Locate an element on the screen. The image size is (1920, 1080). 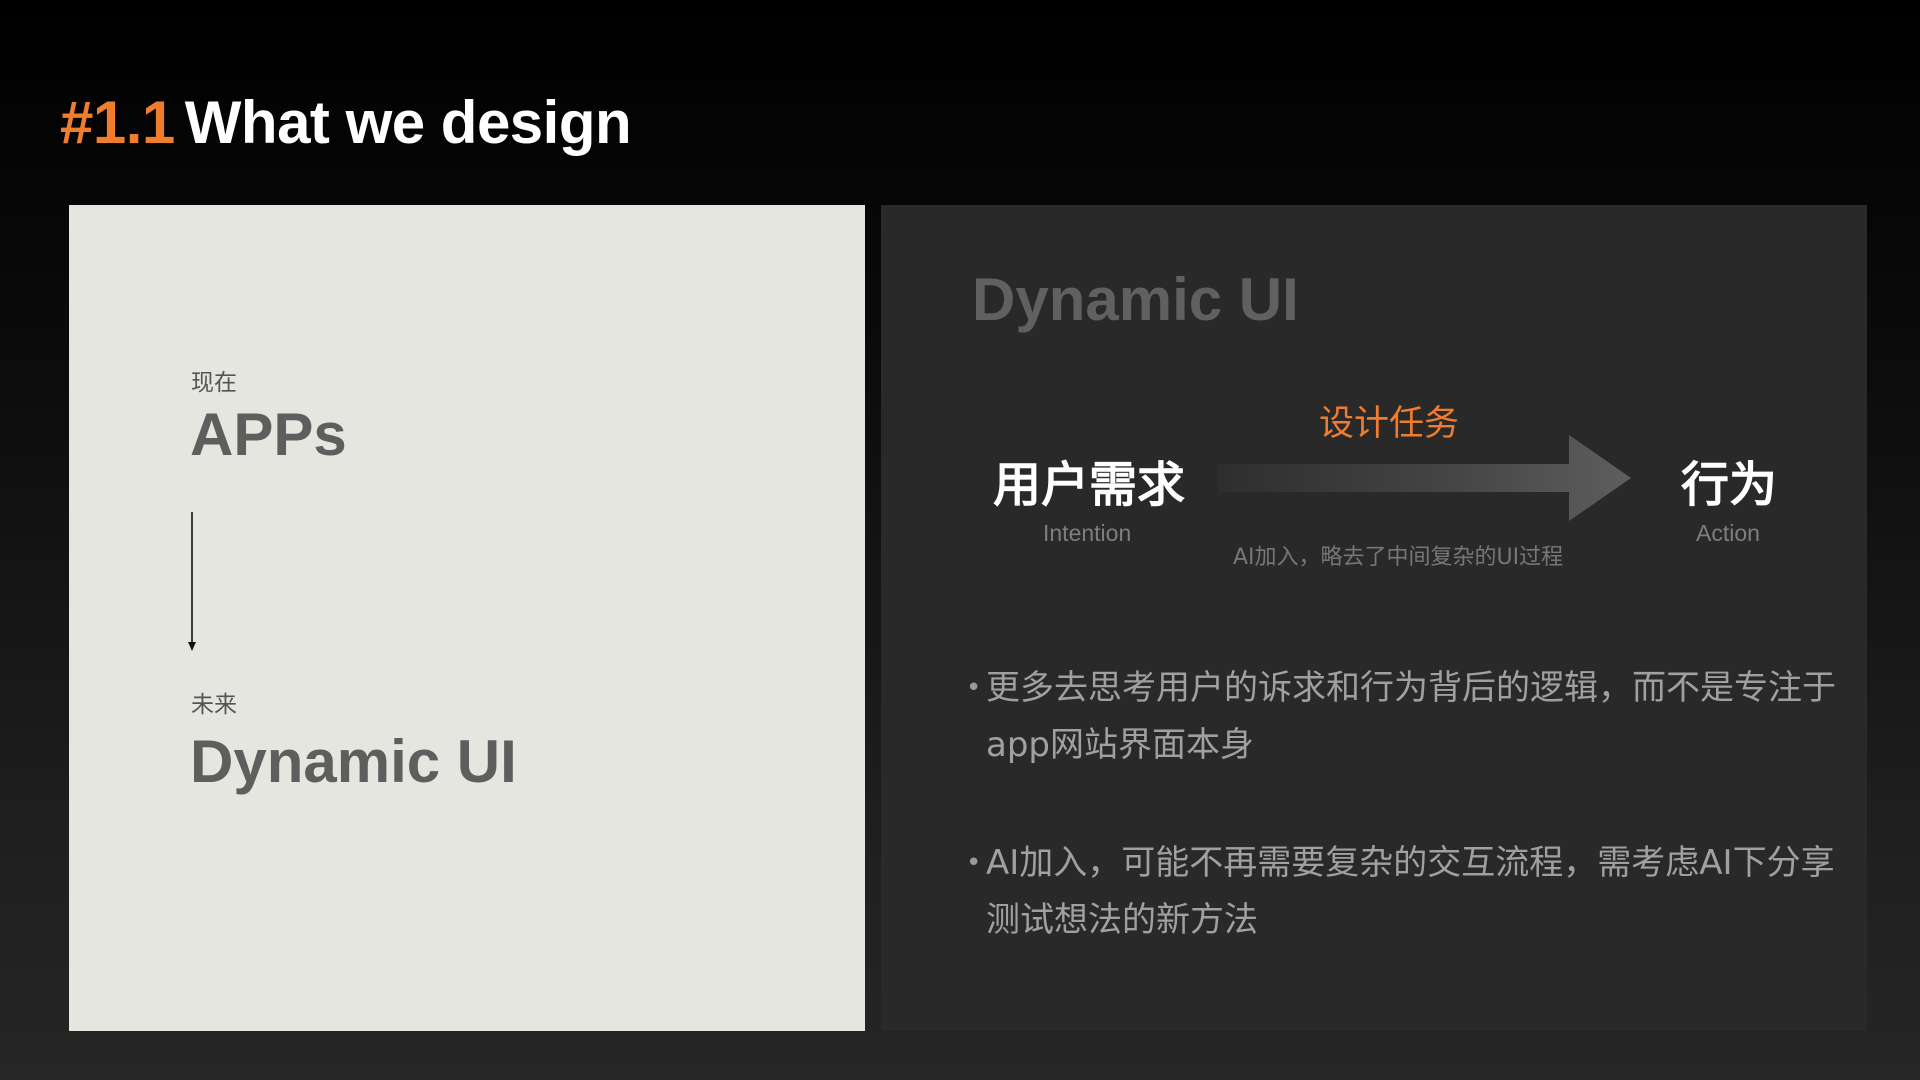
intention-en: Intention is located at coordinates (1087, 533).